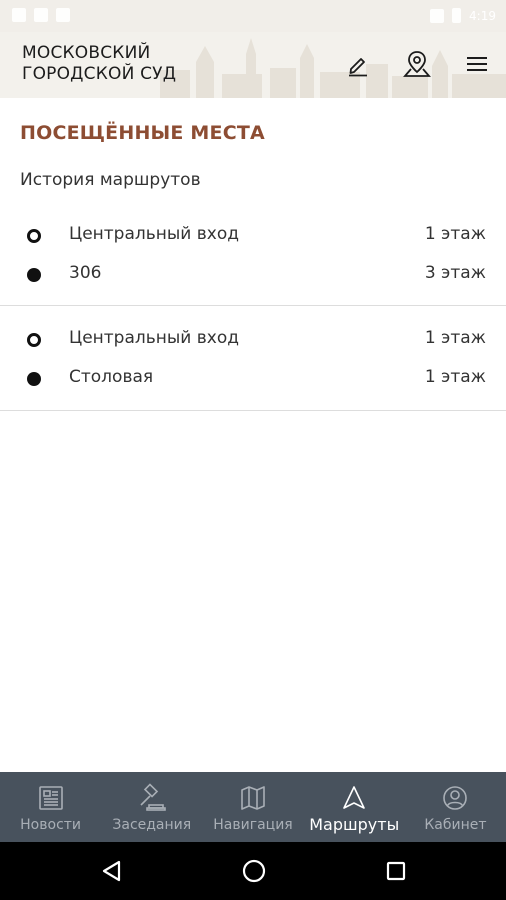  Describe the element at coordinates (358, 67) in the screenshot. I see `edit-icon` at that location.